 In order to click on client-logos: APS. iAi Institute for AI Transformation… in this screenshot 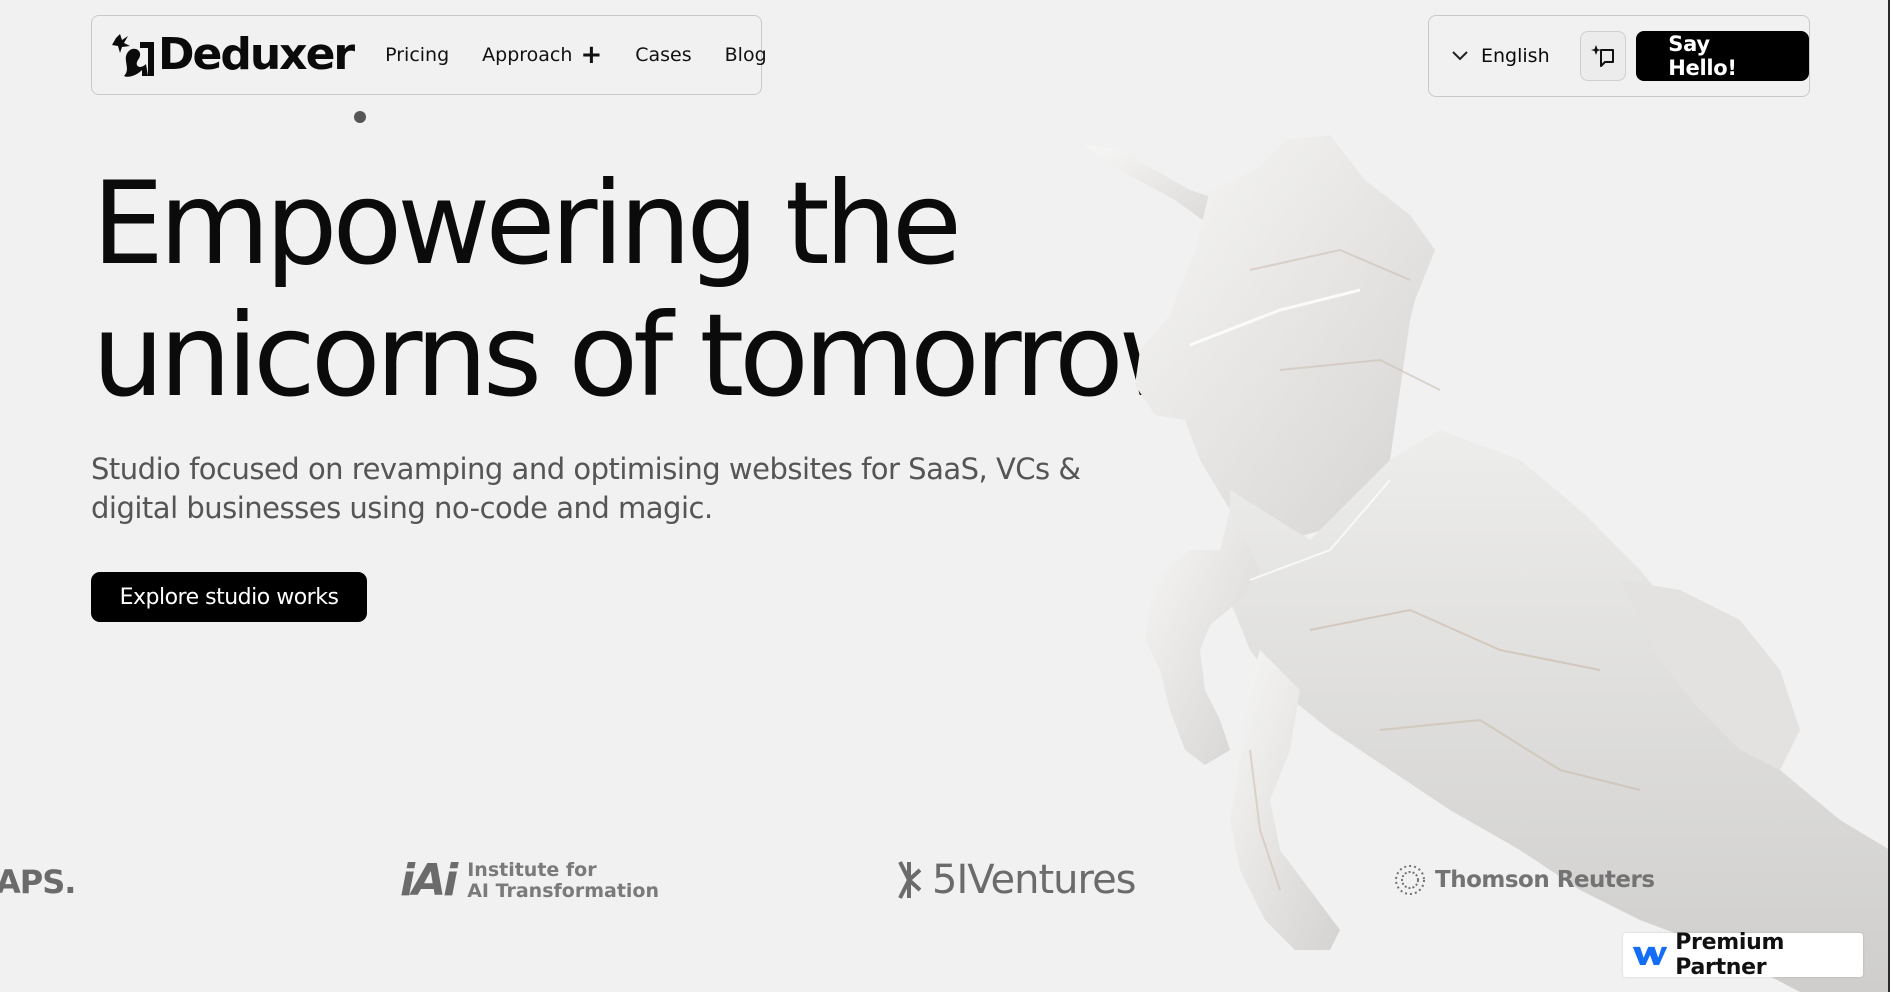, I will do `click(945, 885)`.